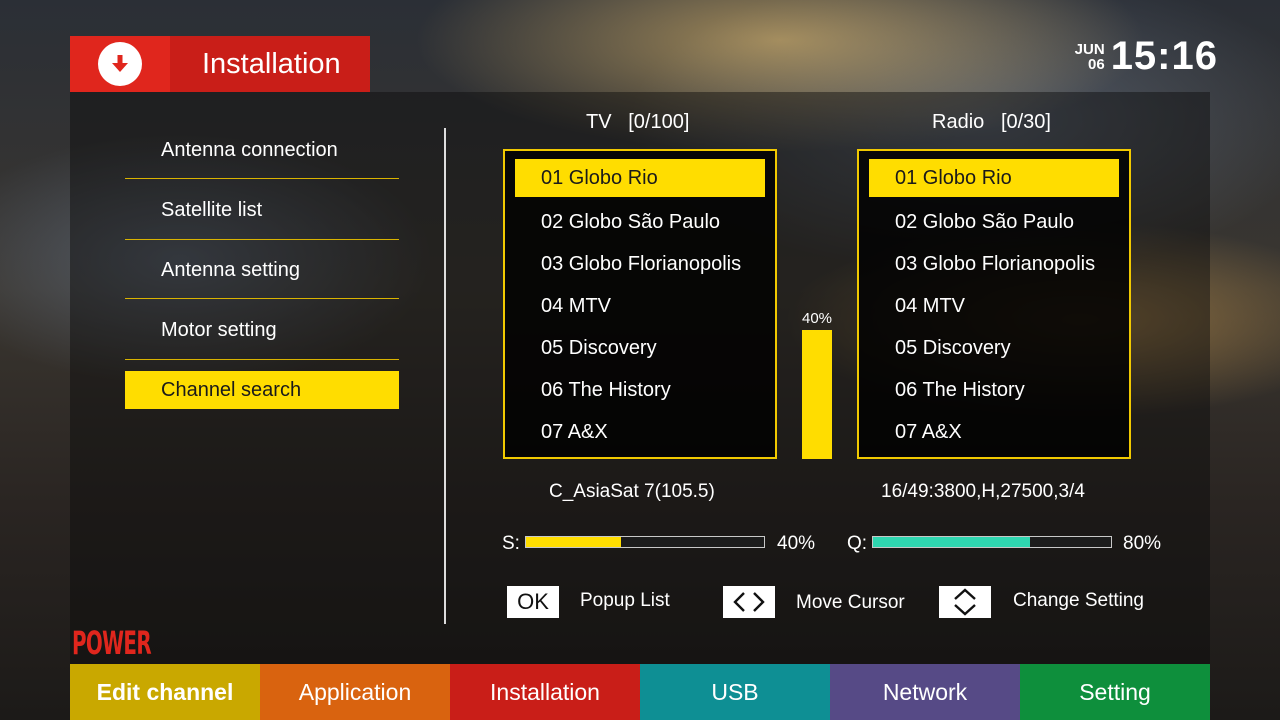 The height and width of the screenshot is (720, 1280). Describe the element at coordinates (994, 264) in the screenshot. I see `radio-channel-row: 03 Globo Florianopolis` at that location.